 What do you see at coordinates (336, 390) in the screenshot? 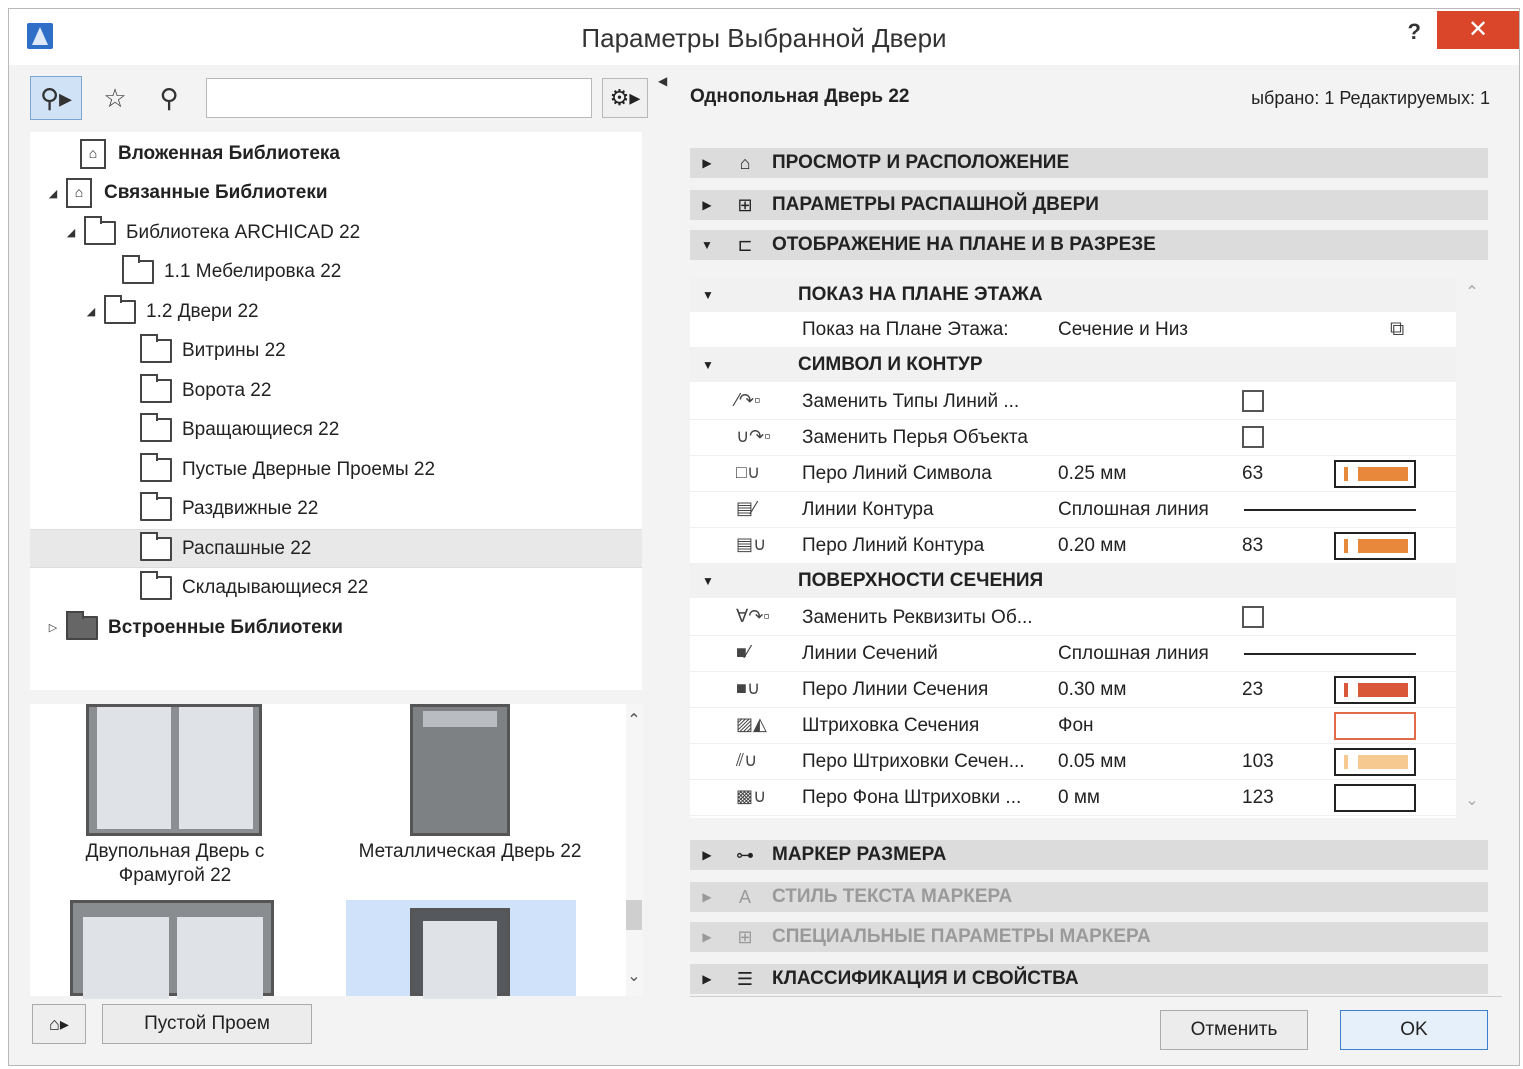
I see `tree-item: Ворота 22` at bounding box center [336, 390].